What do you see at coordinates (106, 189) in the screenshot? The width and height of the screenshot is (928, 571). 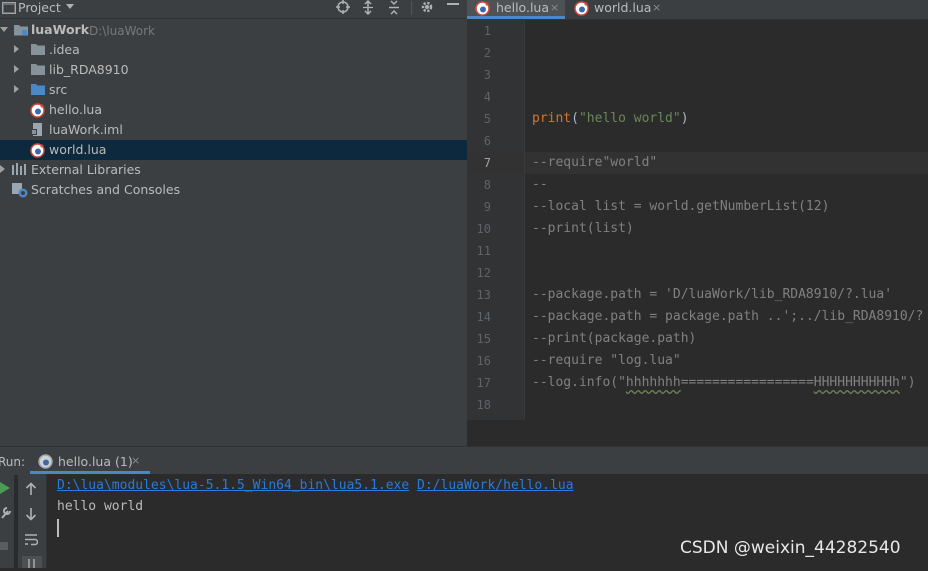 I see `tree-item-label: Scratches and Consoles` at bounding box center [106, 189].